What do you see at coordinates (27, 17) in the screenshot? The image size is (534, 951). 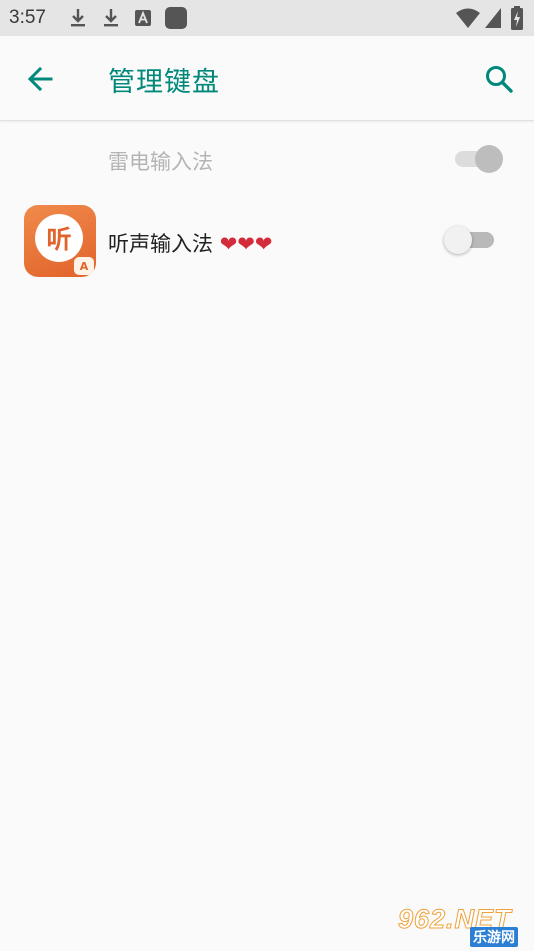 I see `status-time: 3:57` at bounding box center [27, 17].